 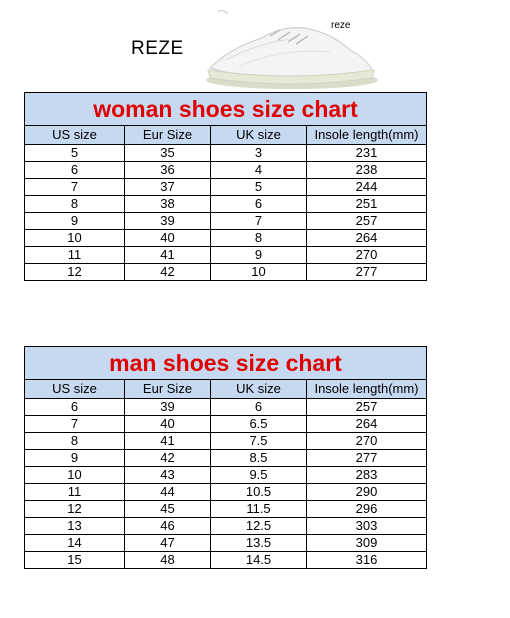 I want to click on table-cell: 45, so click(x=167, y=509).